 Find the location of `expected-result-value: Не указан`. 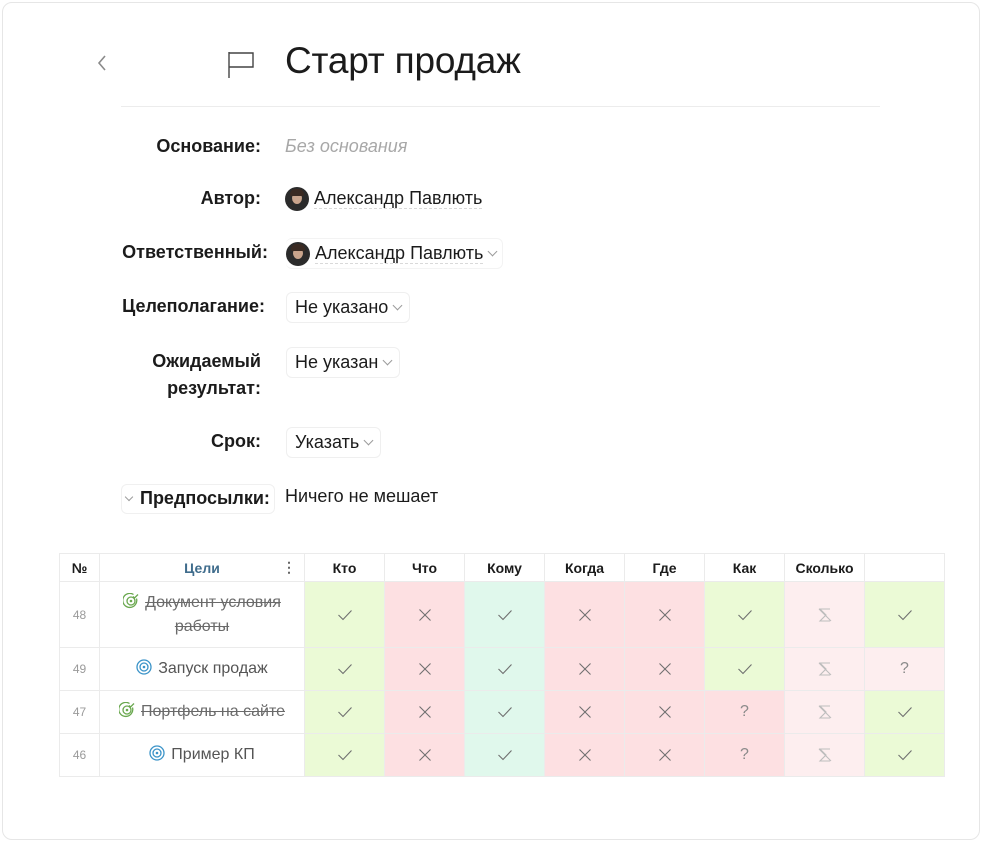

expected-result-value: Не указан is located at coordinates (337, 362).